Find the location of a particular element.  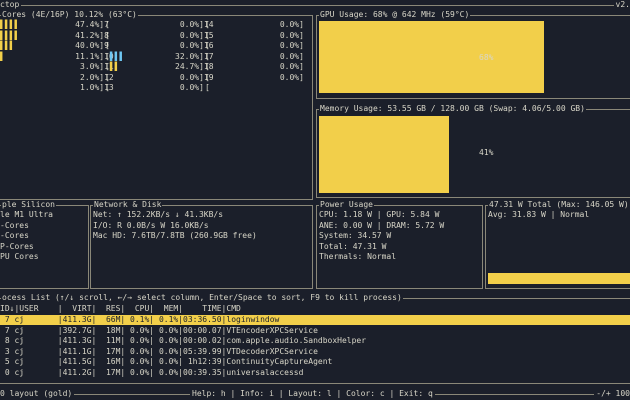

footer-refresh: -/+ 100 is located at coordinates (612, 394).